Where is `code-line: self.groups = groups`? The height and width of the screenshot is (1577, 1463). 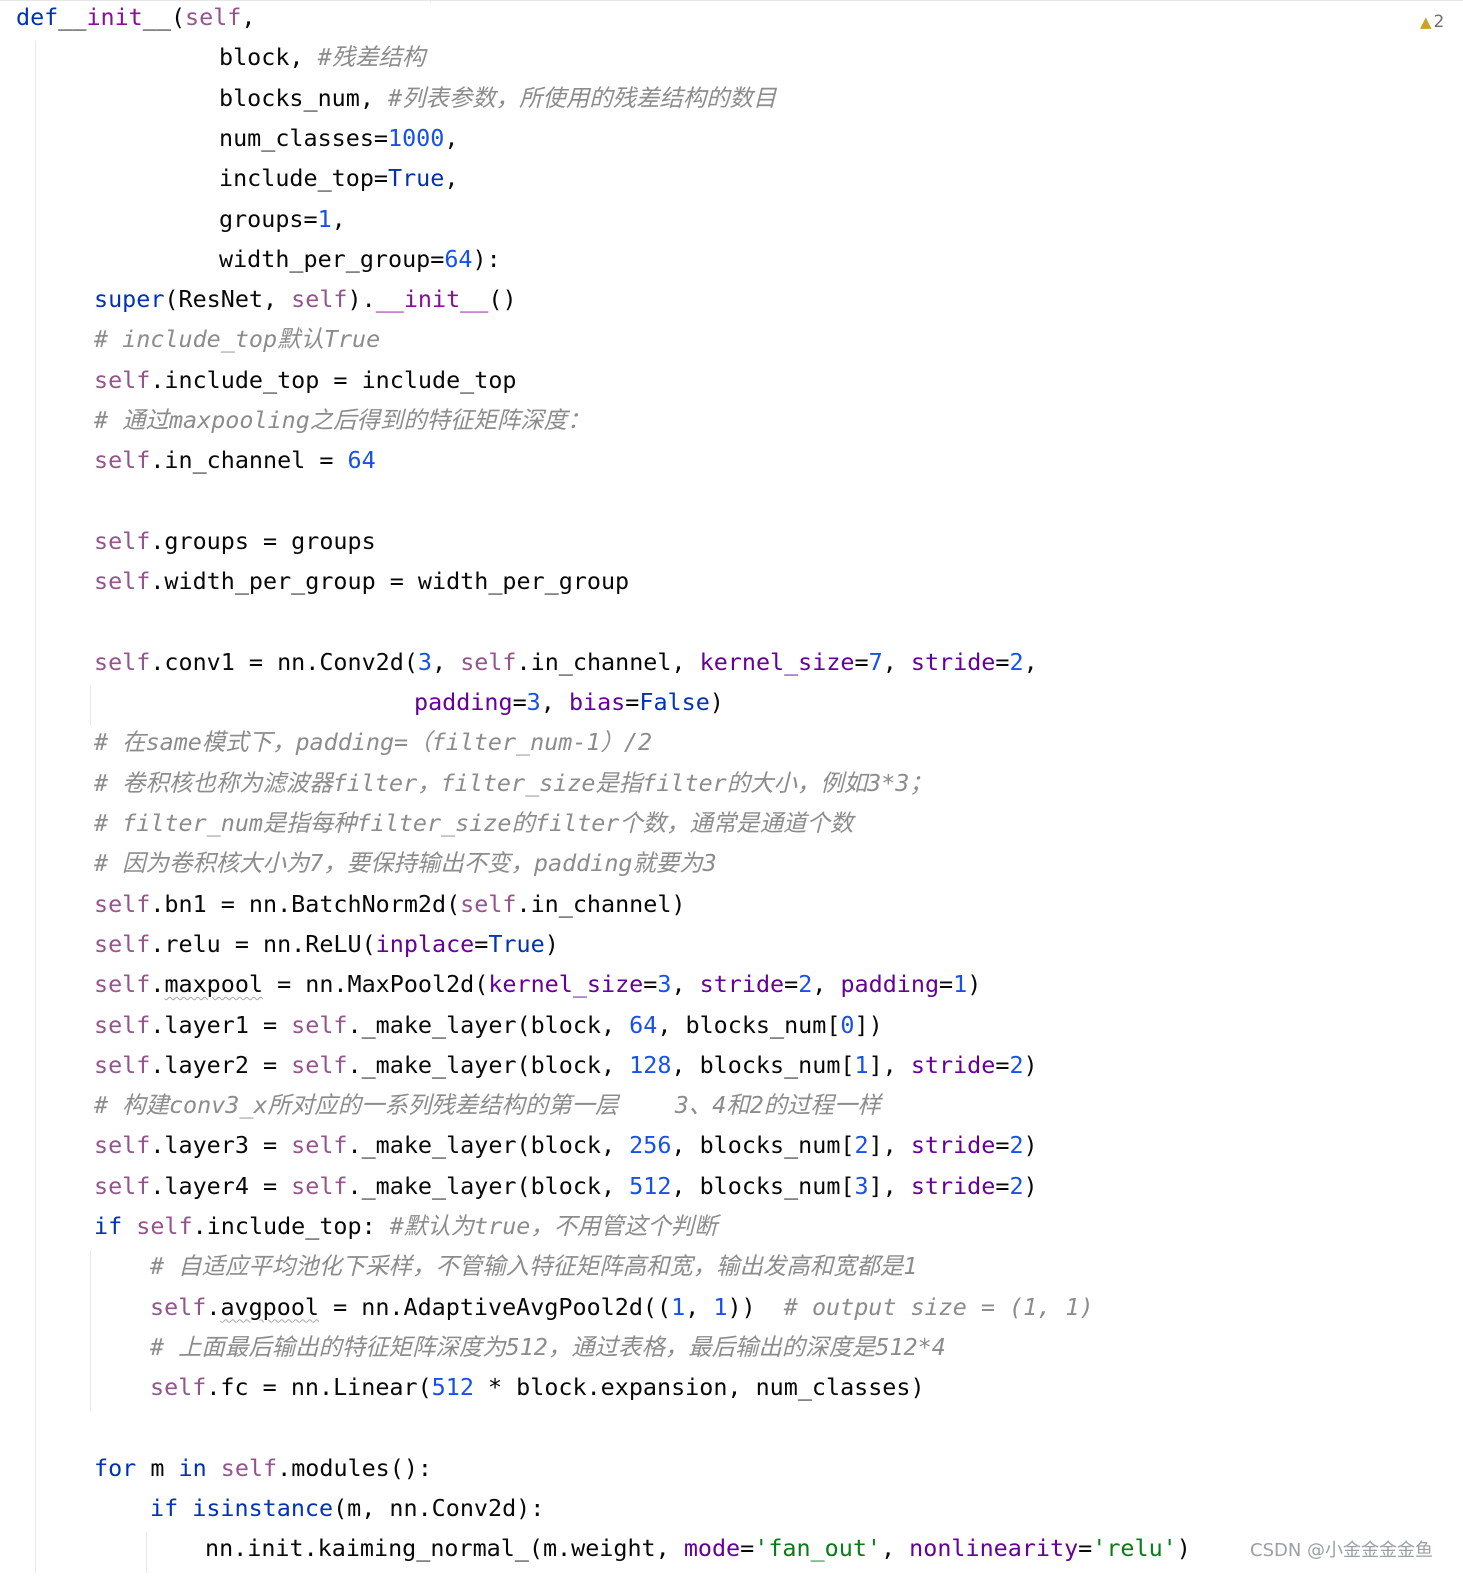 code-line: self.groups = groups is located at coordinates (235, 541).